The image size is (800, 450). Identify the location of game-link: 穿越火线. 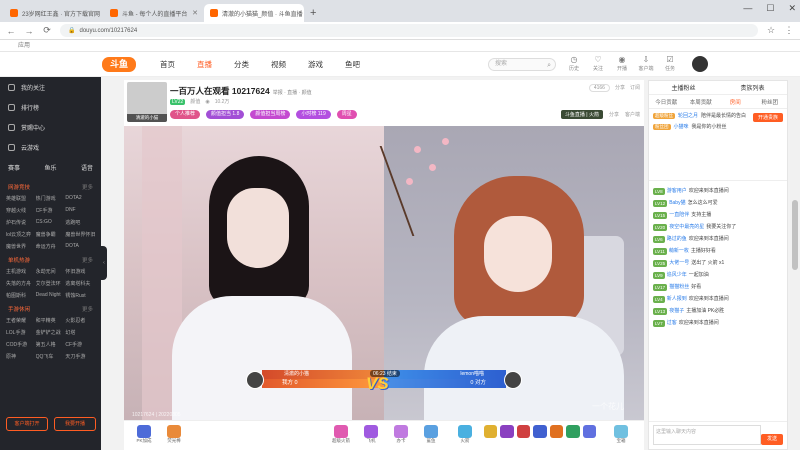
(21, 210).